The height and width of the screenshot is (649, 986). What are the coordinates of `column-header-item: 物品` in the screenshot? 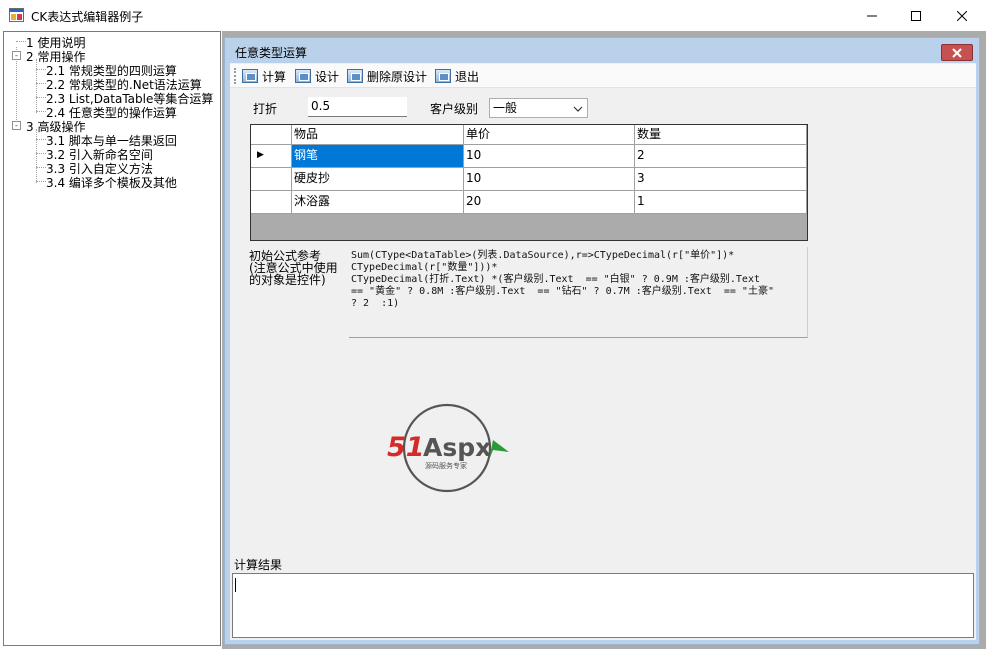 It's located at (378, 135).